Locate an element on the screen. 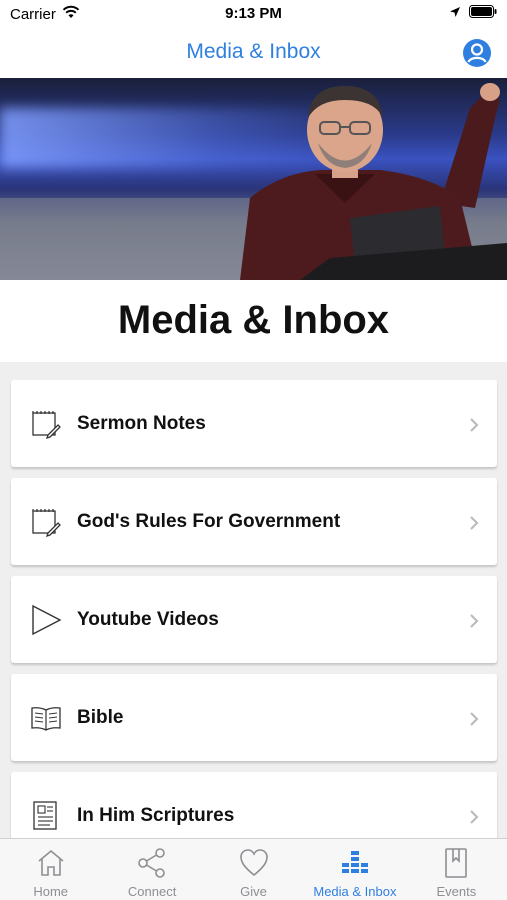 This screenshot has height=900, width=507. location-arrow-icon is located at coordinates (455, 14).